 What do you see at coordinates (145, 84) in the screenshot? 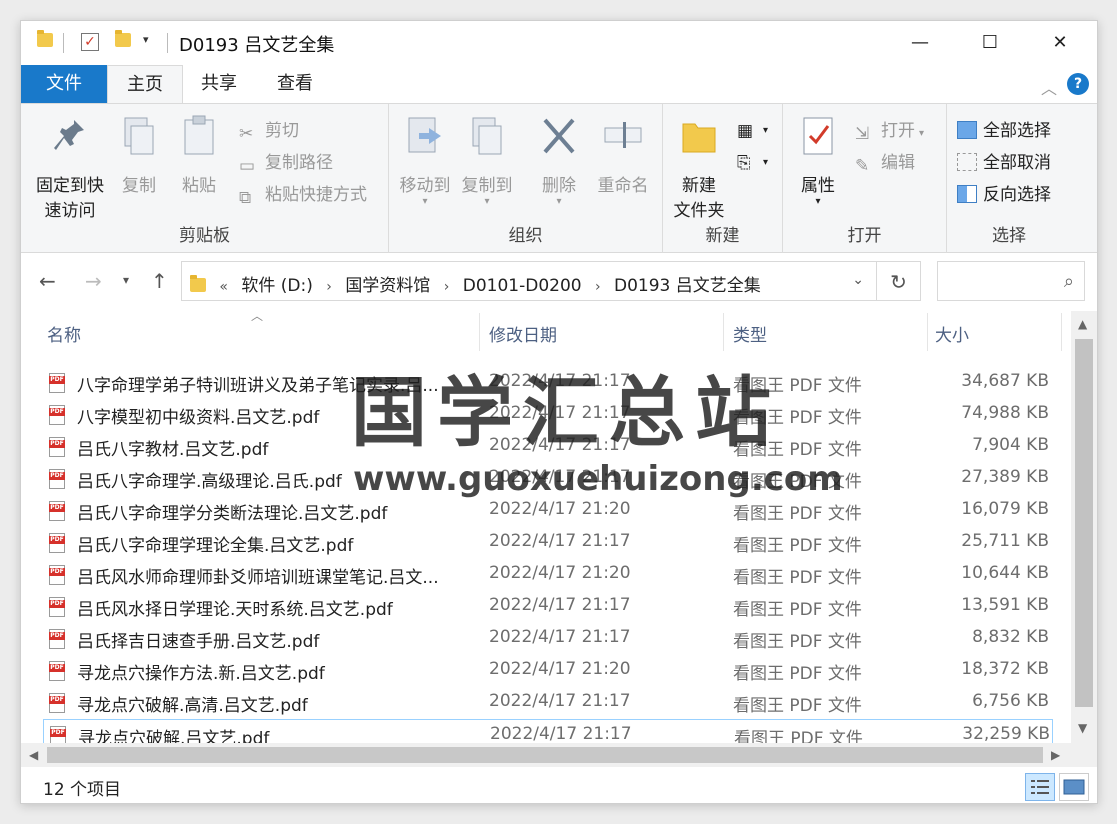
I see `tab-home: 主页` at bounding box center [145, 84].